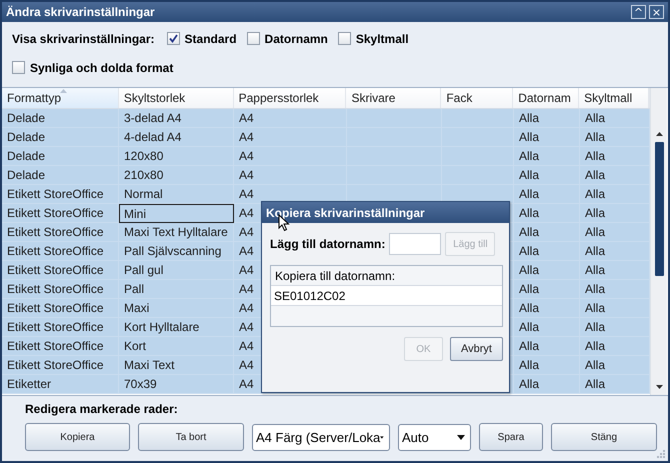 The height and width of the screenshot is (463, 670). I want to click on window-title: Ändra skrivarinställningar, so click(80, 12).